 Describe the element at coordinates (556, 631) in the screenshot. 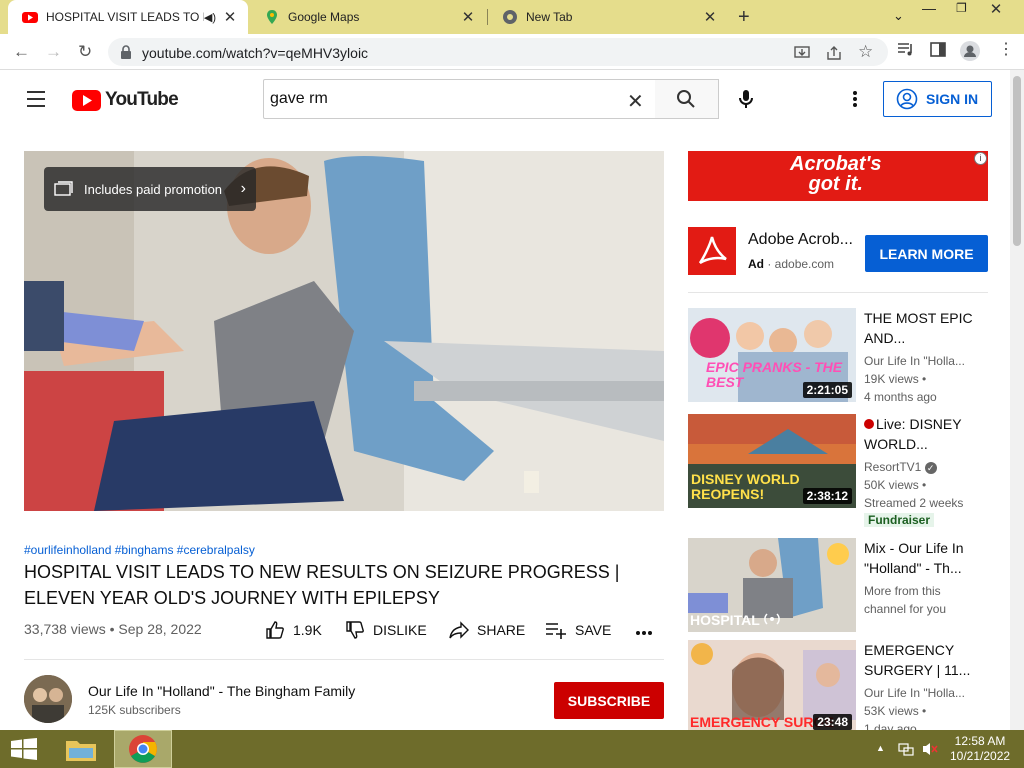

I see `playlist-add-icon` at that location.